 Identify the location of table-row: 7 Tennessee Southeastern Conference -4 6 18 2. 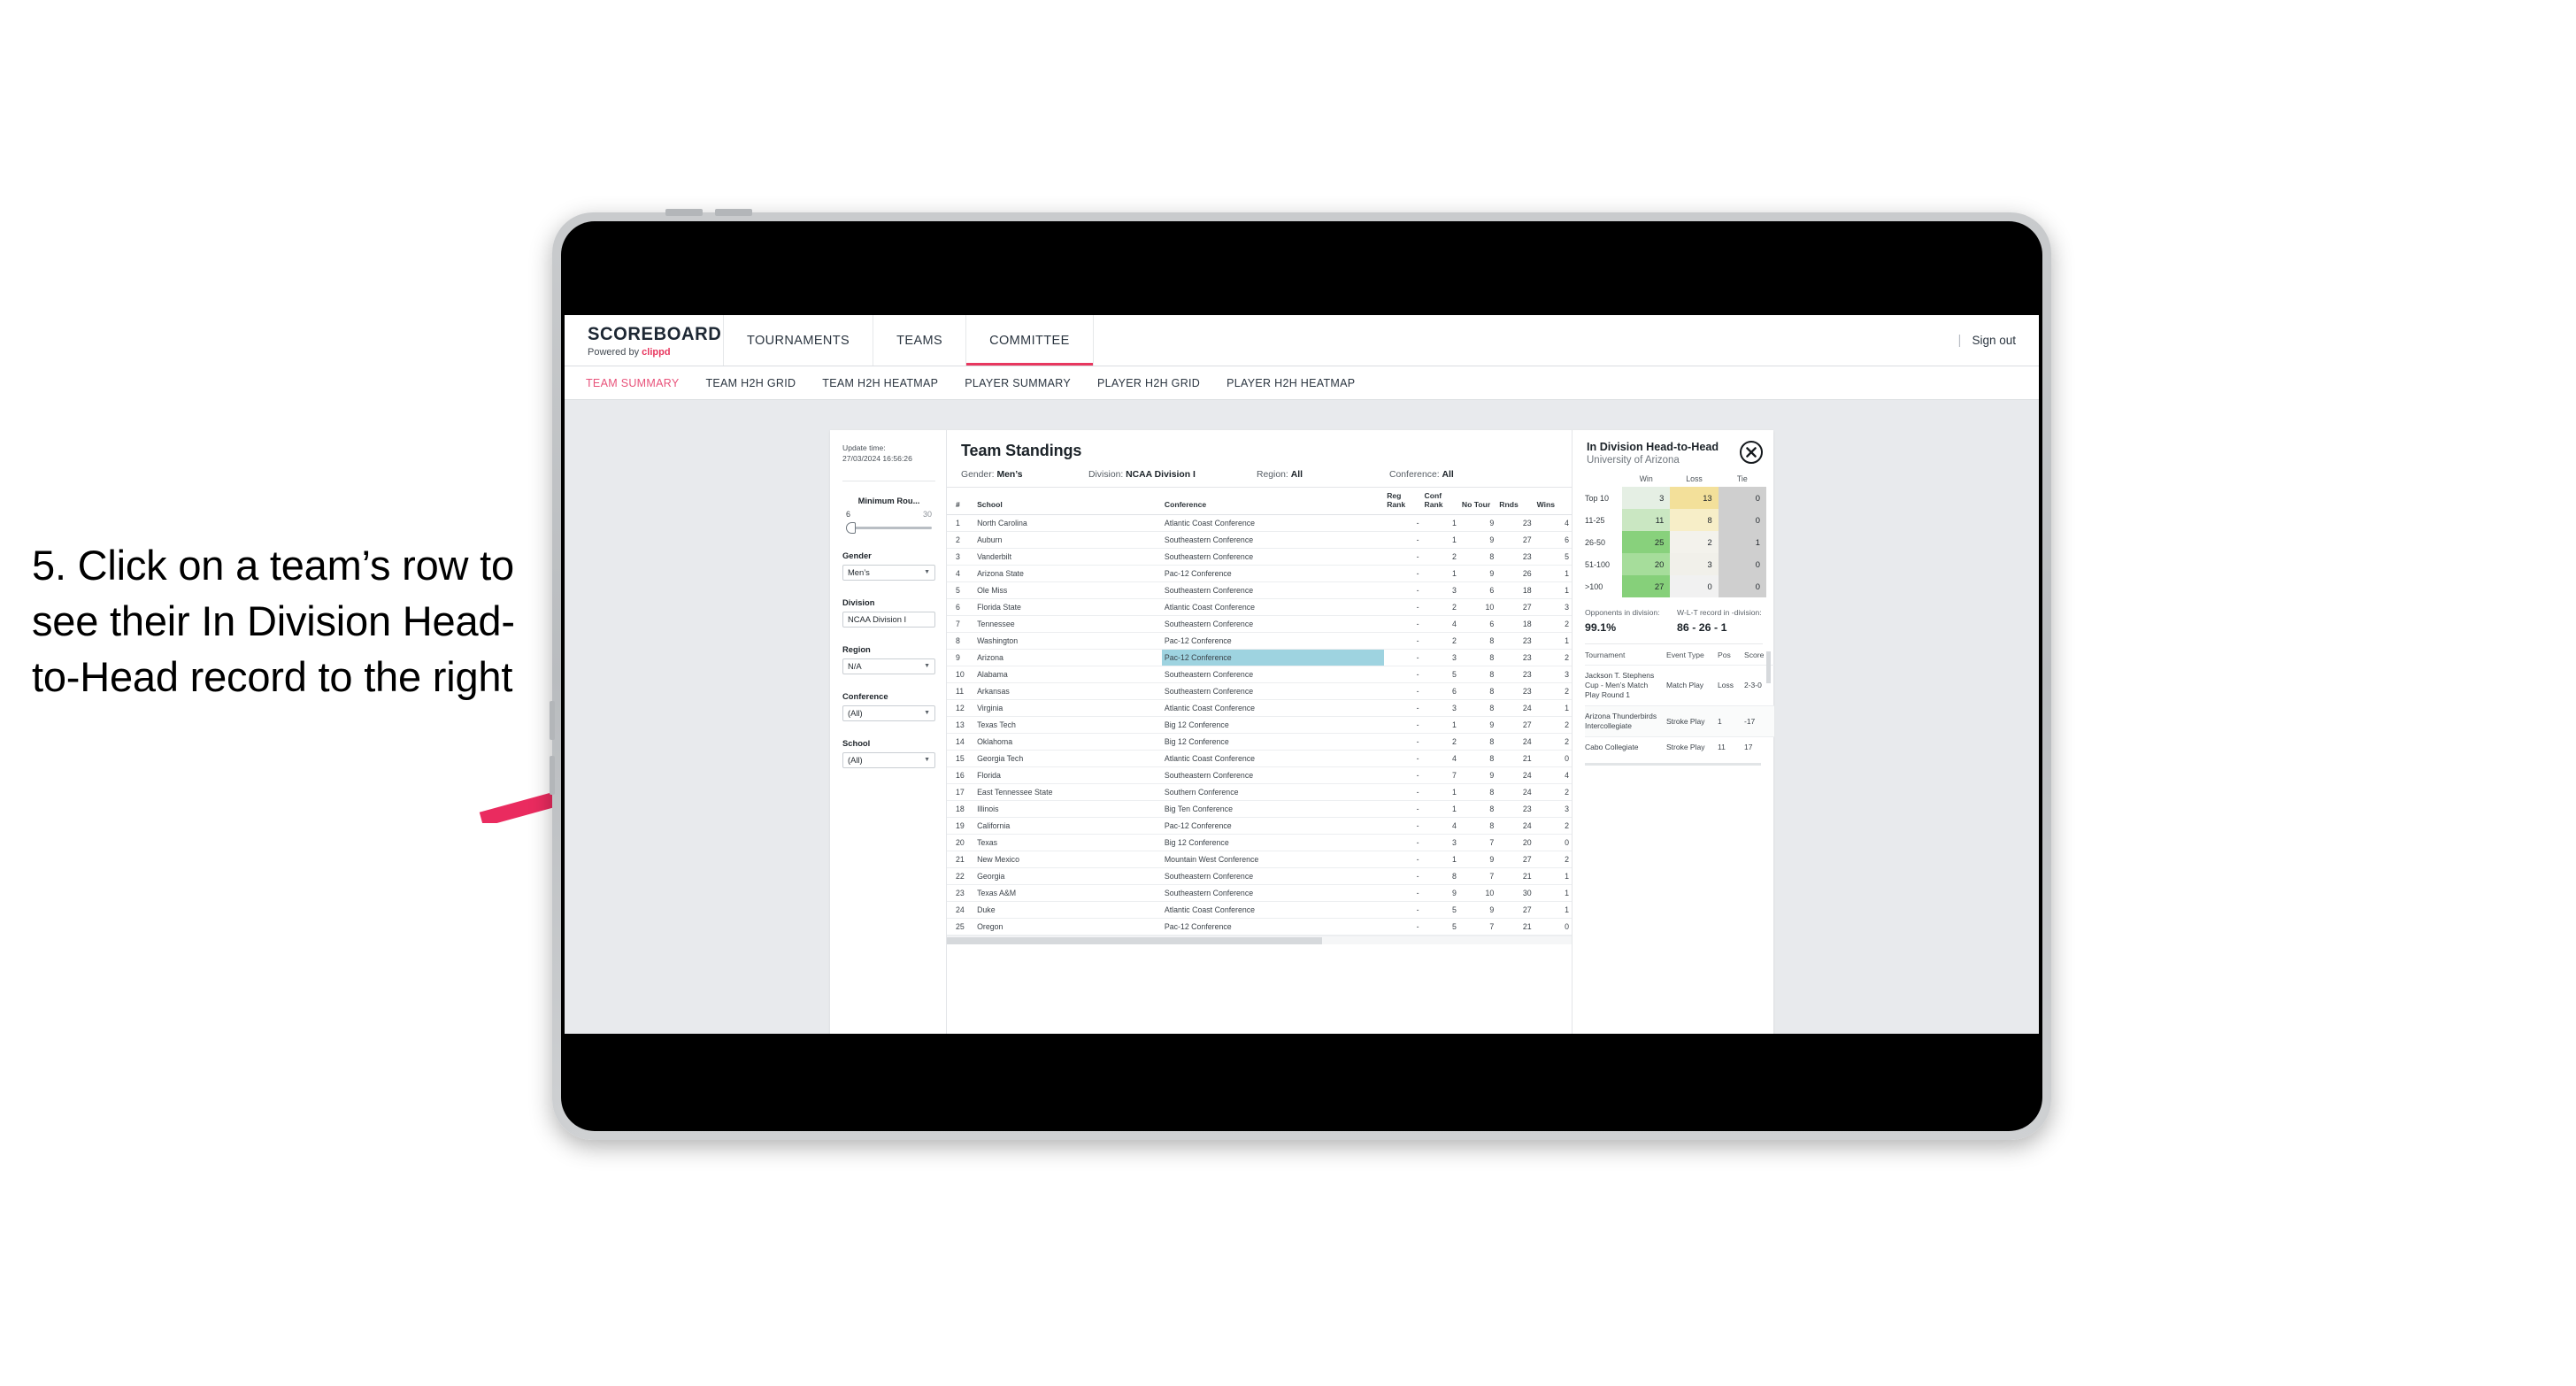
(1259, 624).